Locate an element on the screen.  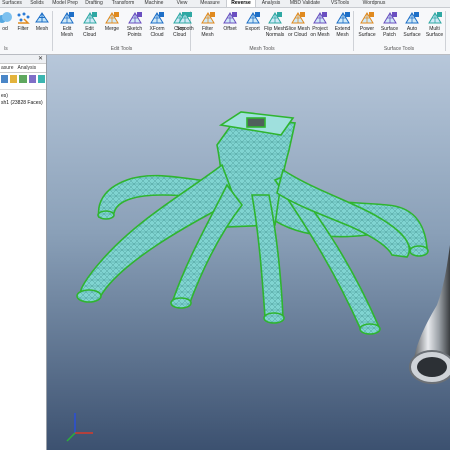
extend-mesh-icon is located at coordinates (342, 18).